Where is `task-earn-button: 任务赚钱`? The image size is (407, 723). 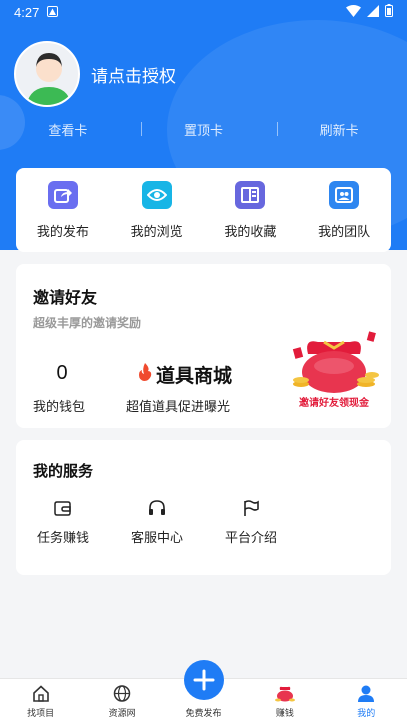
task-earn-button: 任务赚钱 is located at coordinates (63, 523).